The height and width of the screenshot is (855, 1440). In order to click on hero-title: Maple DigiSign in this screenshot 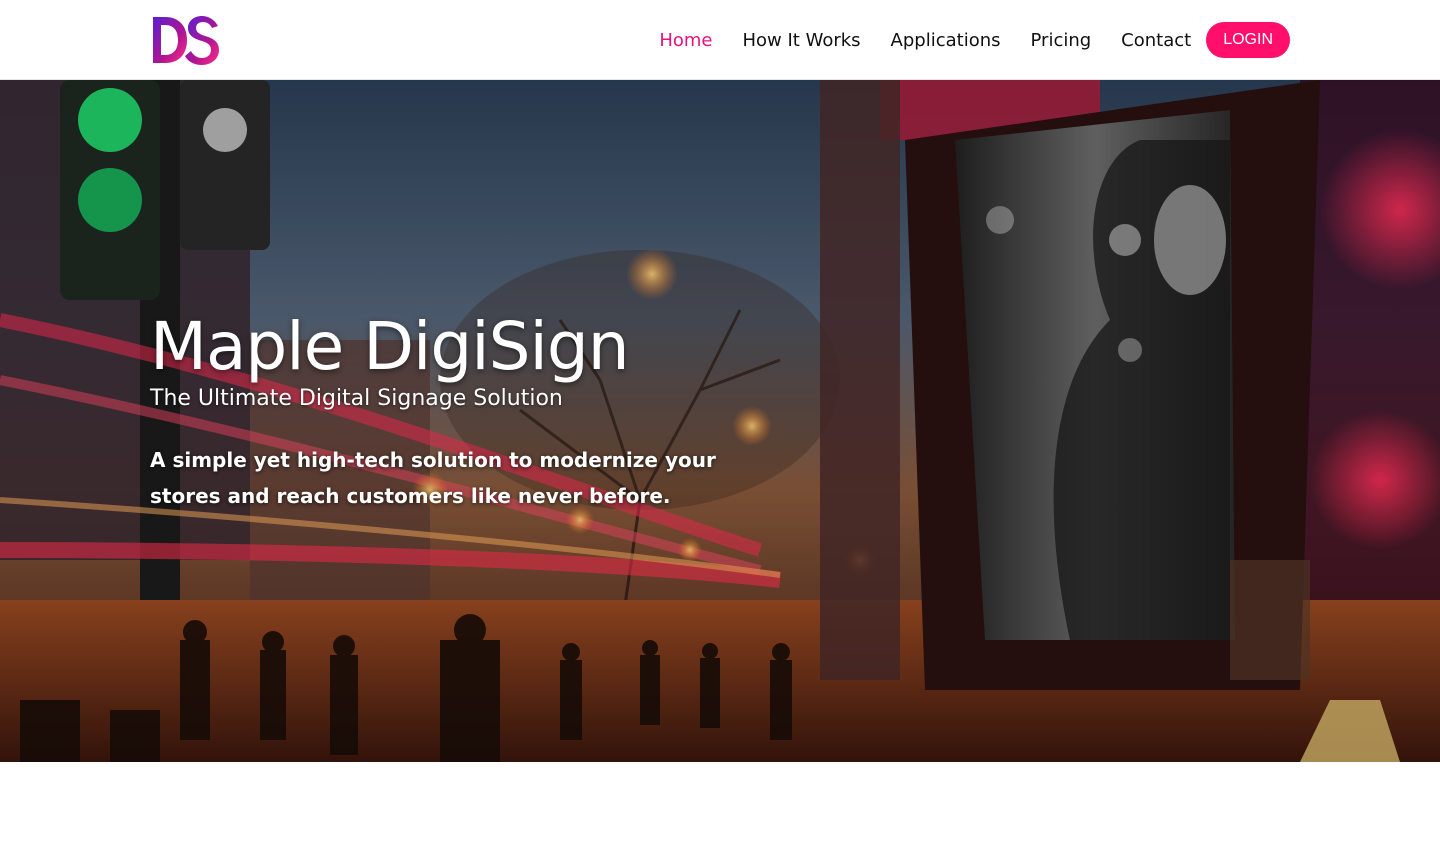, I will do `click(390, 346)`.